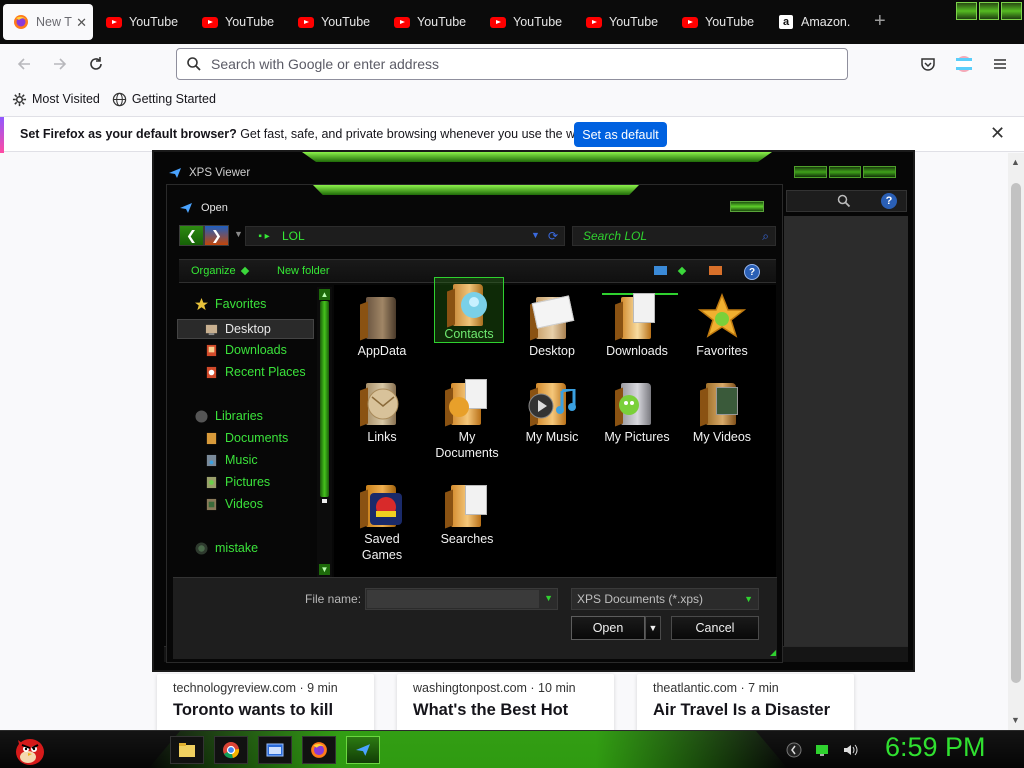 The width and height of the screenshot is (1024, 768). Describe the element at coordinates (467, 514) in the screenshot. I see `file-item-searches: Searches` at that location.